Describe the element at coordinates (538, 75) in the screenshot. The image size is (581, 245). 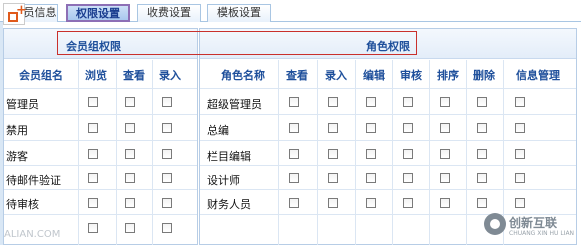
I see `col-header-role-info-manage: 信息管理` at that location.